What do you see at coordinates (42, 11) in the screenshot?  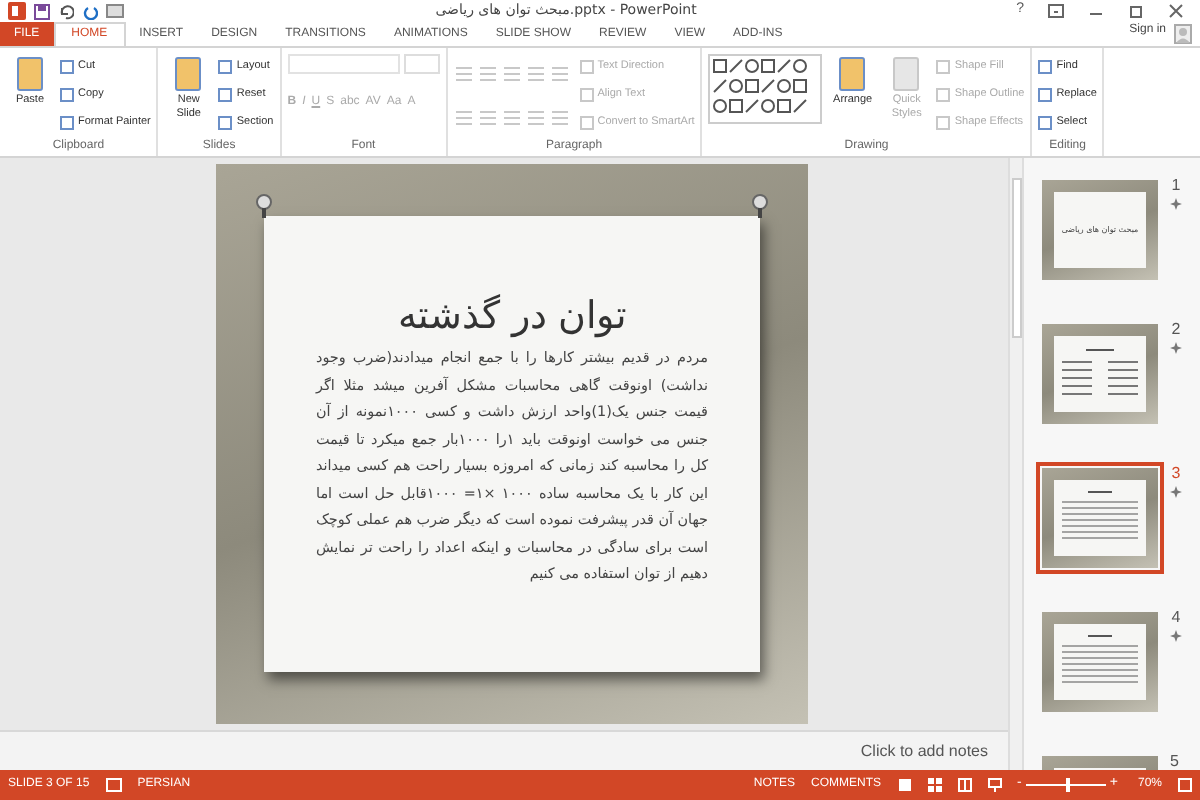 I see `save-icon` at bounding box center [42, 11].